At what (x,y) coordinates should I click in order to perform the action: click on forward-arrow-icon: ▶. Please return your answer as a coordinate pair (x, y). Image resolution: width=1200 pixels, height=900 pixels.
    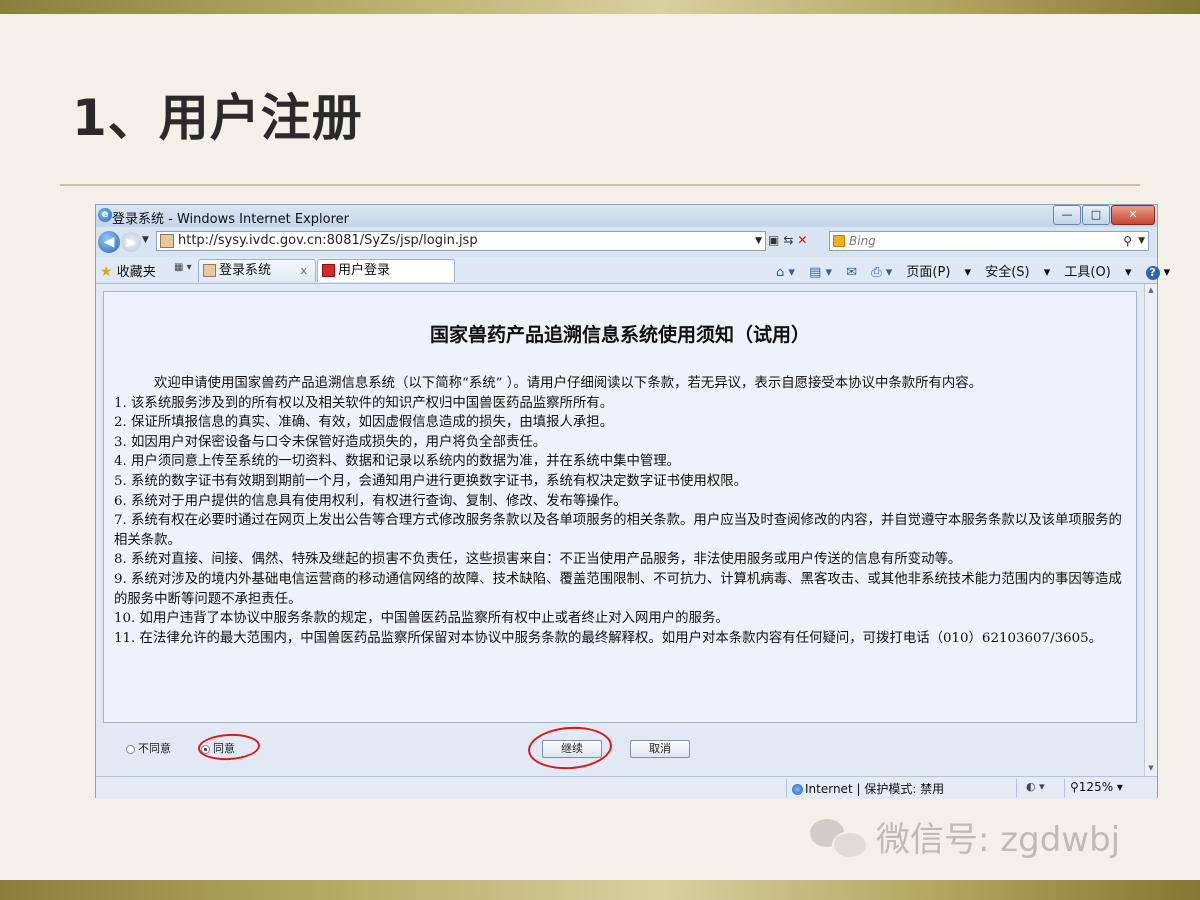
    Looking at the image, I should click on (131, 242).